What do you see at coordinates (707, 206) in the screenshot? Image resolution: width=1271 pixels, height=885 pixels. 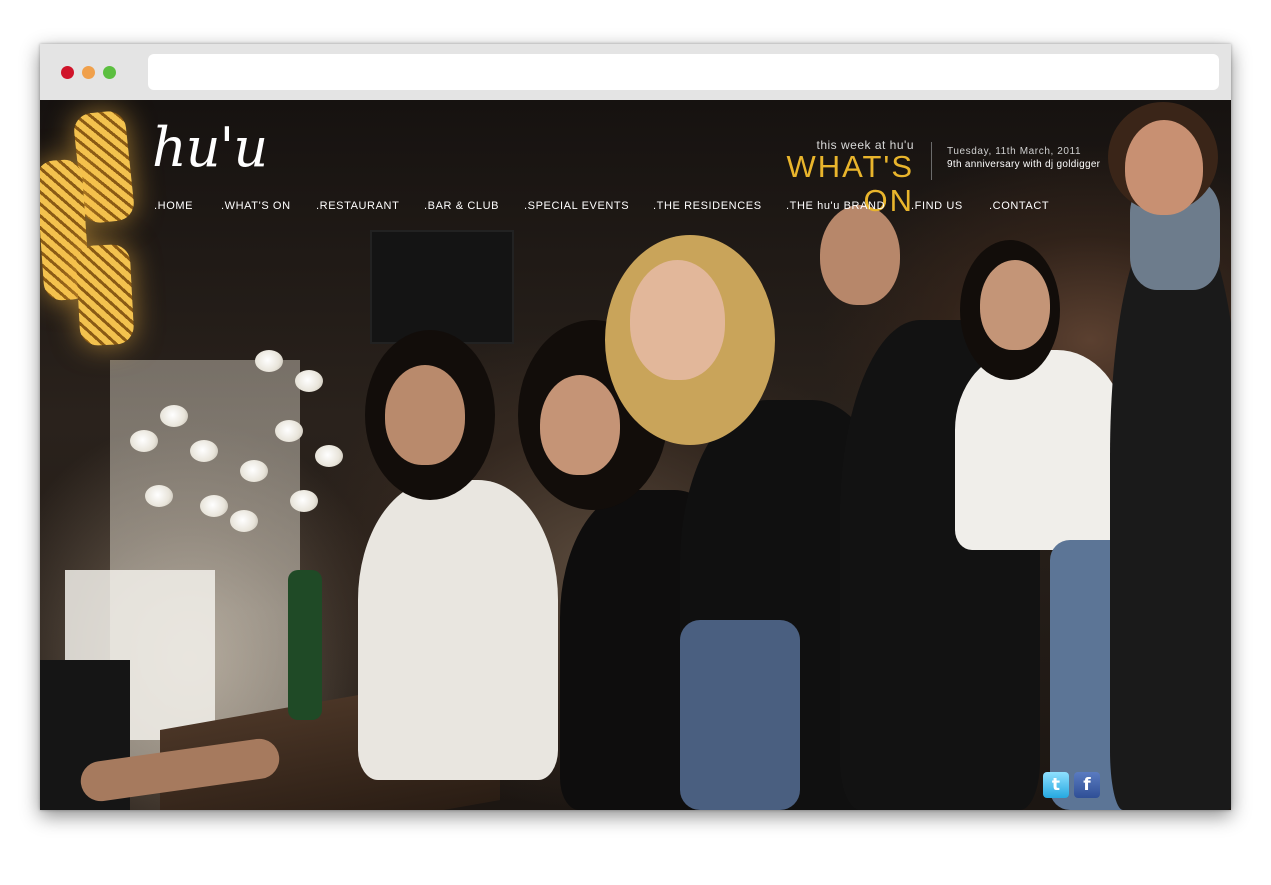 I see `nav-residences: .THE RESIDENCES` at bounding box center [707, 206].